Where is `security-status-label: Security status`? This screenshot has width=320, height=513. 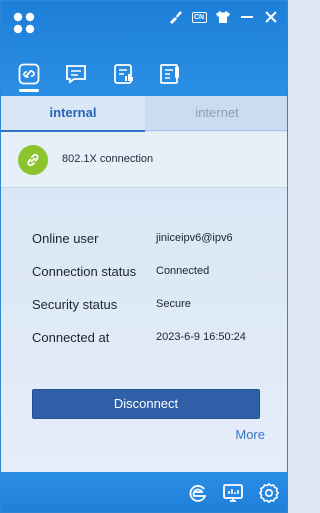
security-status-label: Security status is located at coordinates (75, 304).